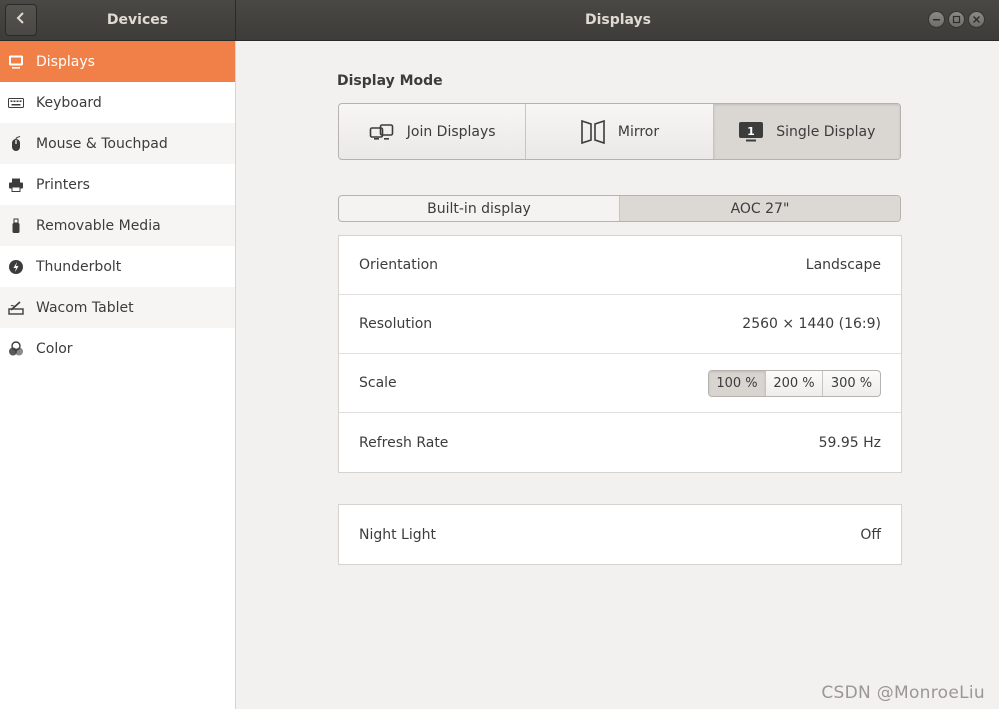 This screenshot has height=709, width=999. I want to click on resolution-label: Resolution, so click(396, 324).